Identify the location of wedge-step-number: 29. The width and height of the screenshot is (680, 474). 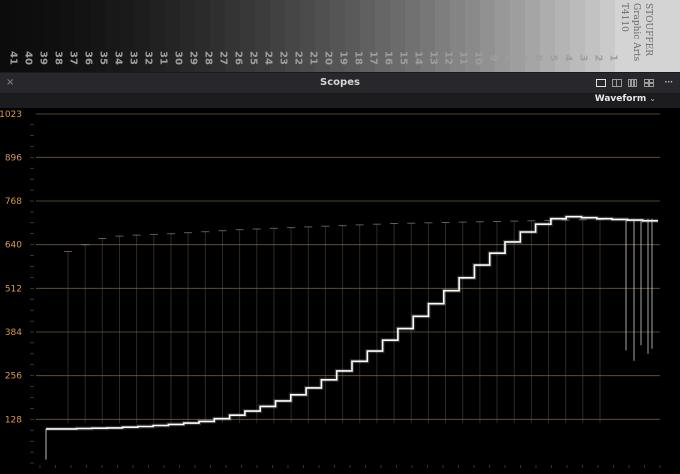
(193, 58).